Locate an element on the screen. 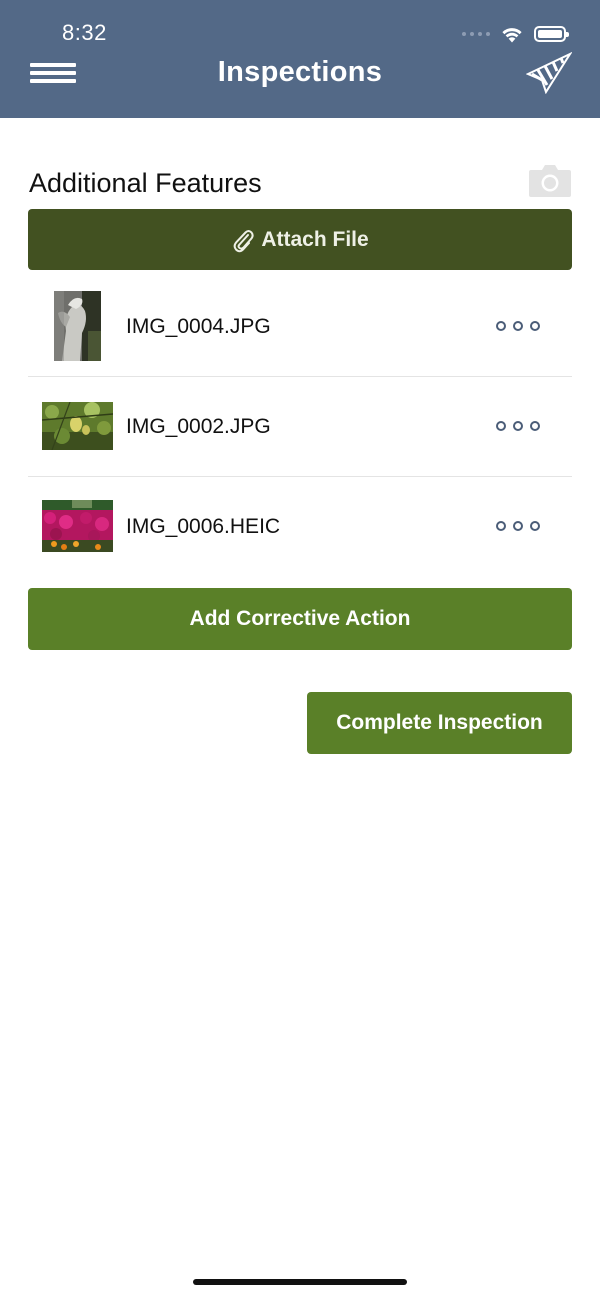  complete-inspection-button: Complete Inspection is located at coordinates (439, 723).